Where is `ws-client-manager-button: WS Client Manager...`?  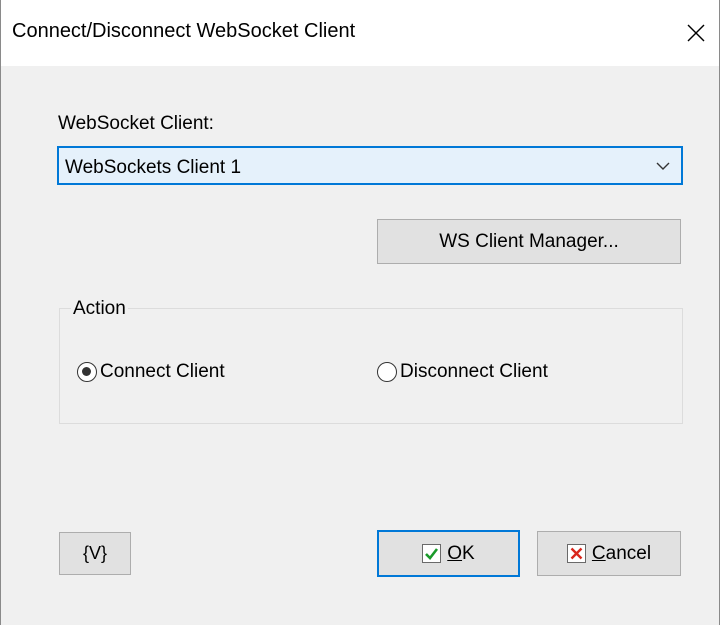
ws-client-manager-button: WS Client Manager... is located at coordinates (529, 241).